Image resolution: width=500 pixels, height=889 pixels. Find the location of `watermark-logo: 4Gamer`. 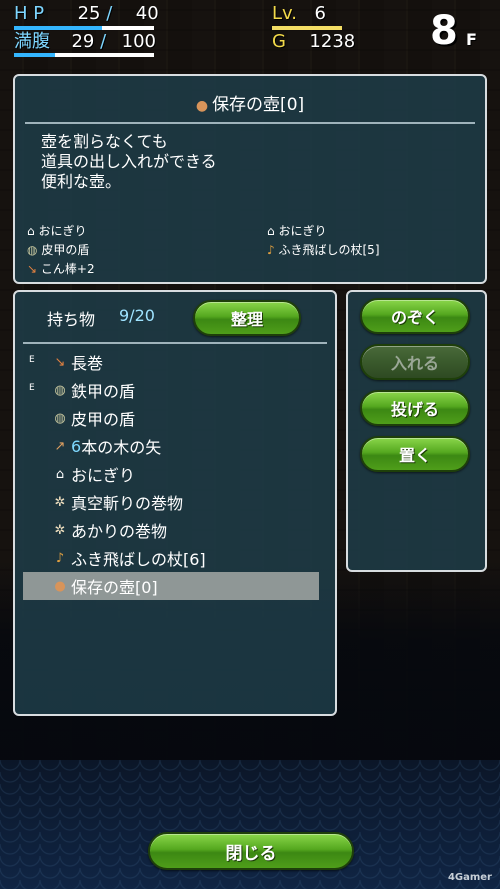

watermark-logo: 4Gamer is located at coordinates (469, 877).